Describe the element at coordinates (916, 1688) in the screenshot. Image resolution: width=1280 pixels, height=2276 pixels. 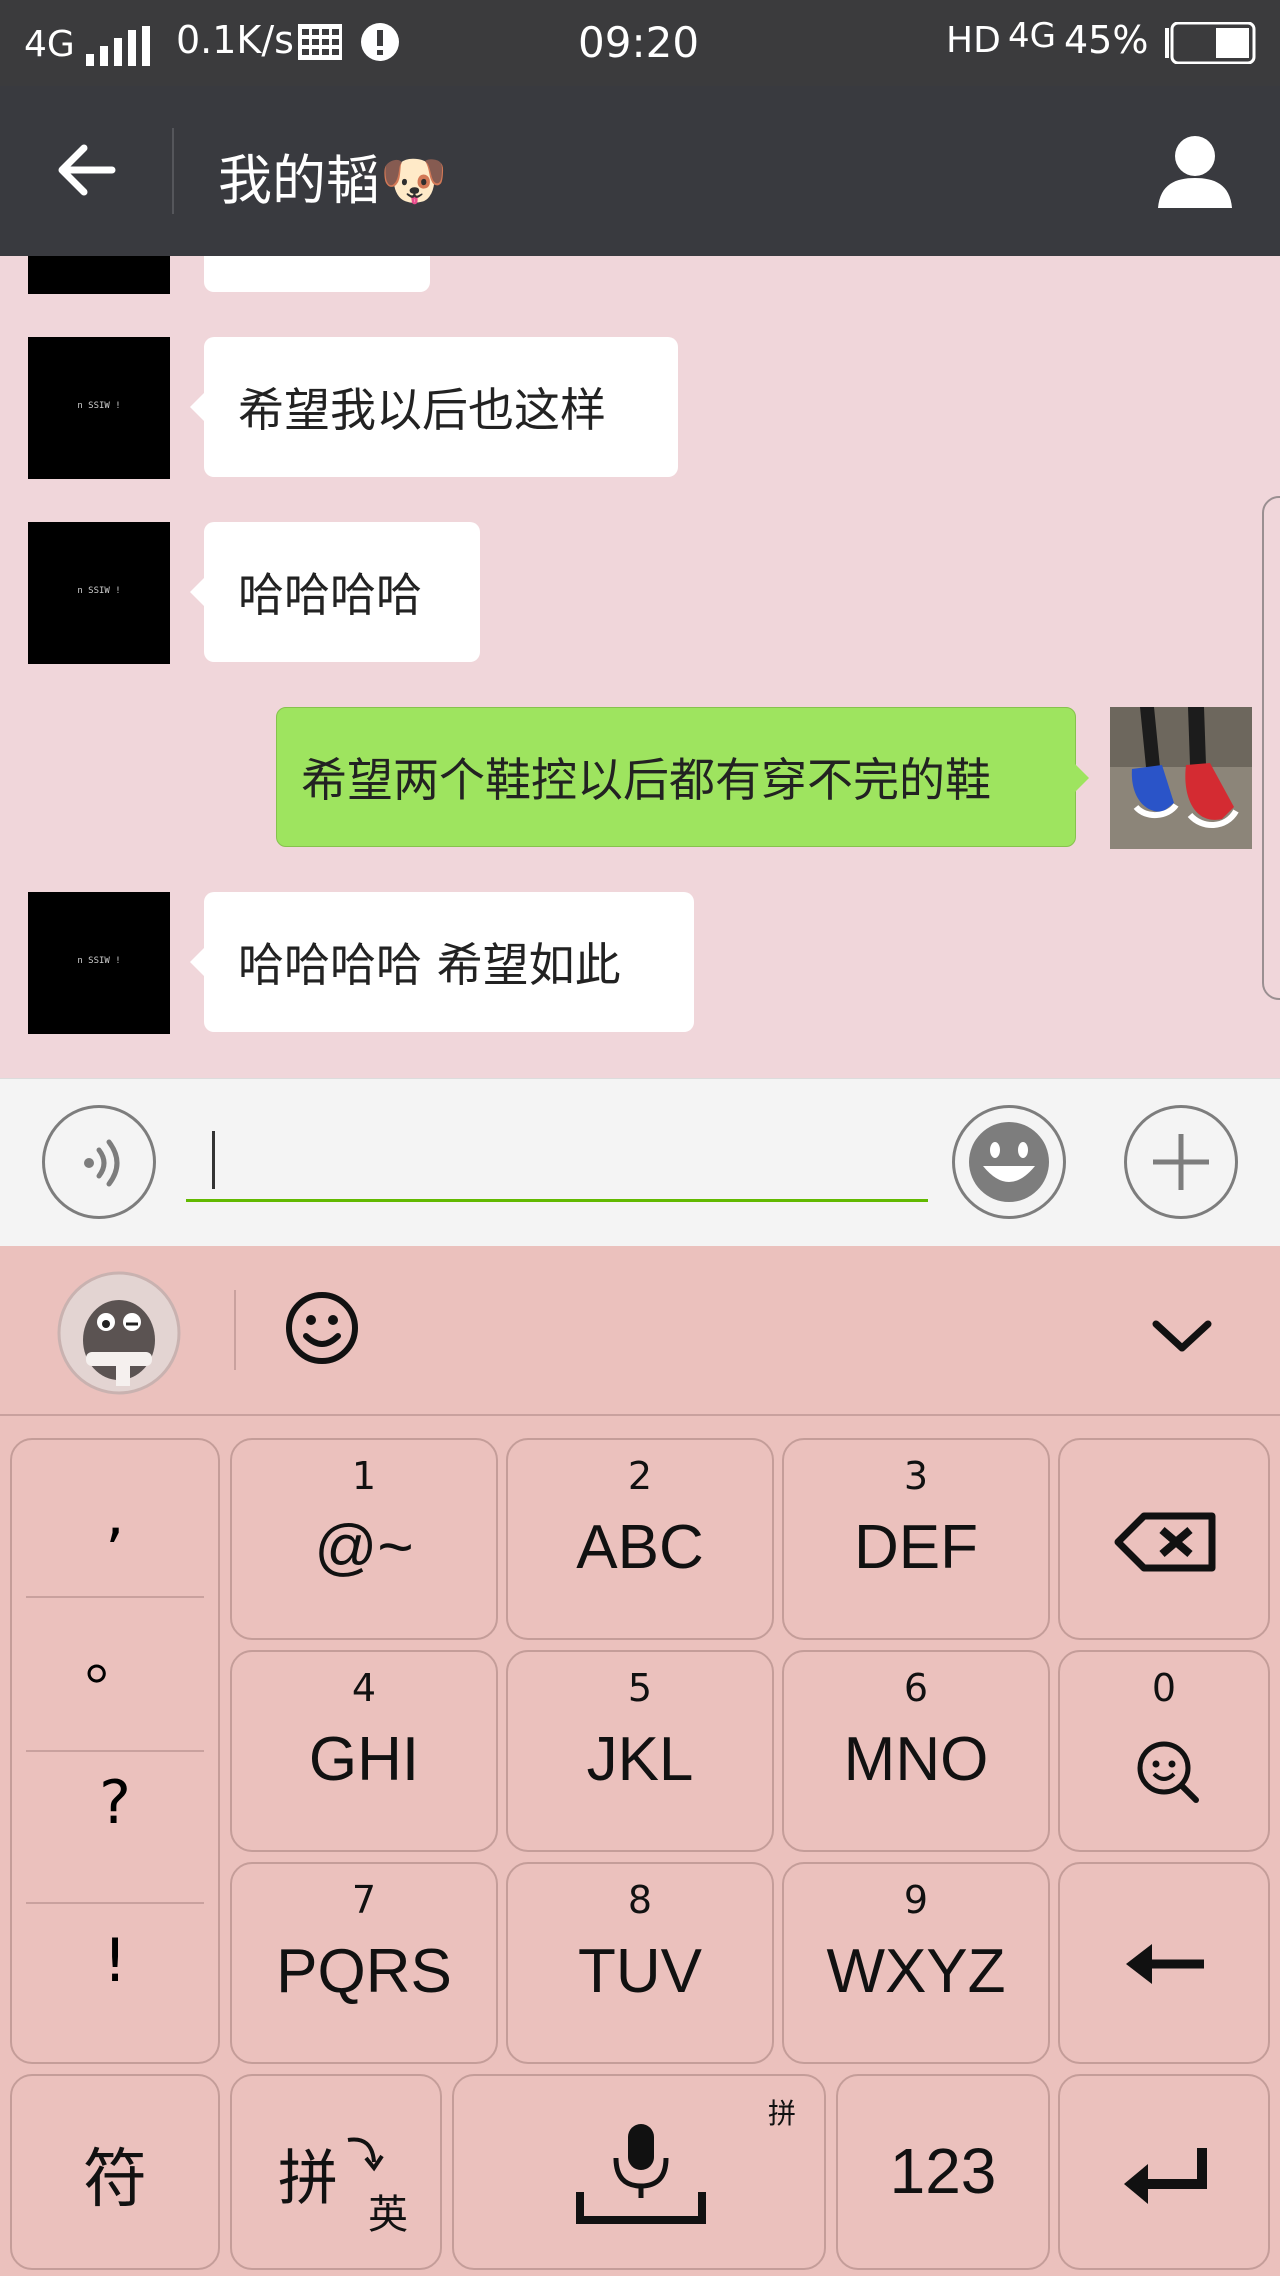
I see `key-number: 6` at that location.